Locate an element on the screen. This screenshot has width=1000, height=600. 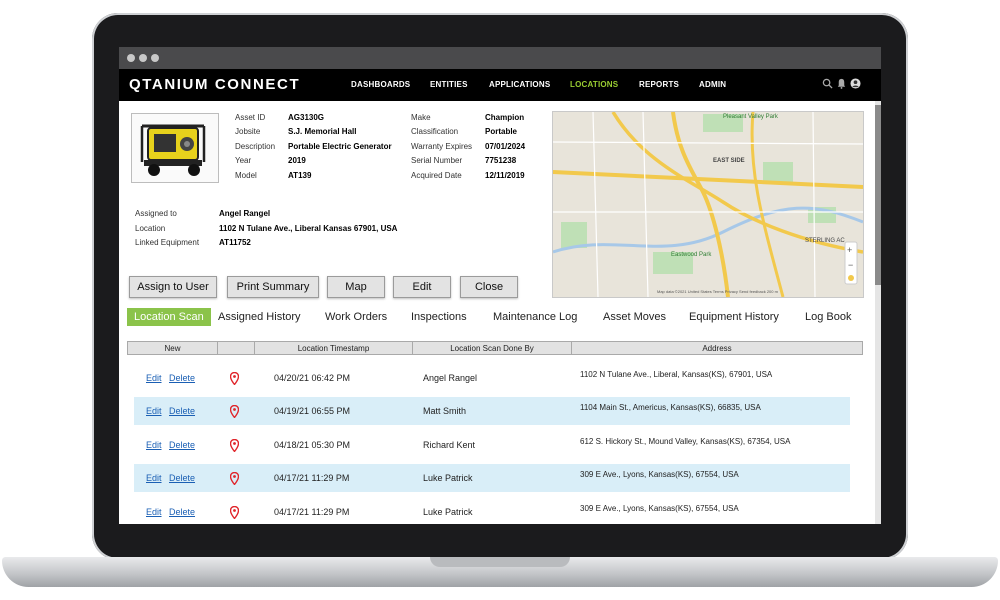
print-summary-button: Print Summary is located at coordinates (273, 287).